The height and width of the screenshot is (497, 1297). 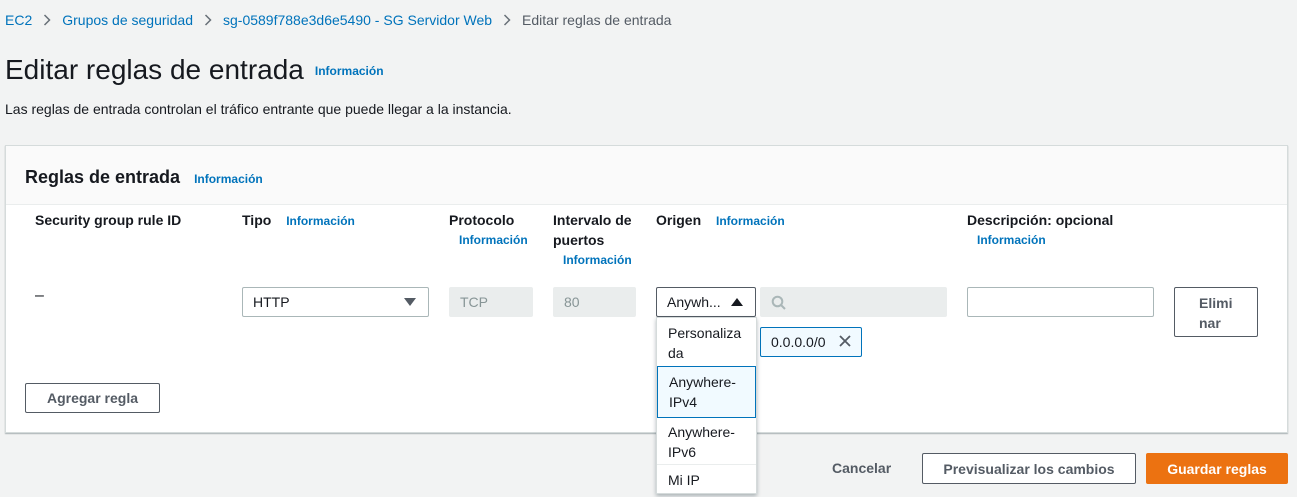 What do you see at coordinates (18, 20) in the screenshot?
I see `breadcrumb-ec2: EC2` at bounding box center [18, 20].